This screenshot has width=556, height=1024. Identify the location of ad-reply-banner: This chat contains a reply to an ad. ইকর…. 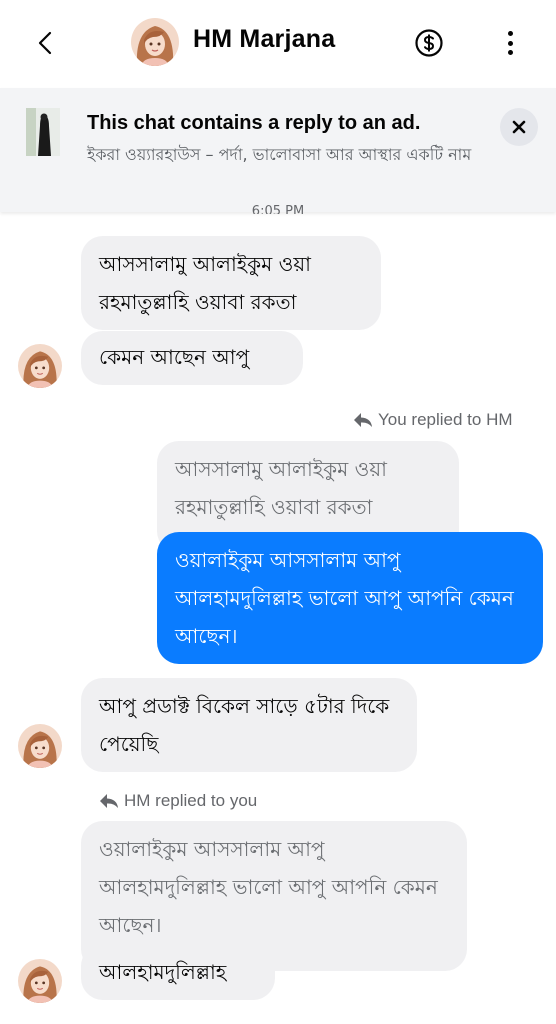
(278, 150).